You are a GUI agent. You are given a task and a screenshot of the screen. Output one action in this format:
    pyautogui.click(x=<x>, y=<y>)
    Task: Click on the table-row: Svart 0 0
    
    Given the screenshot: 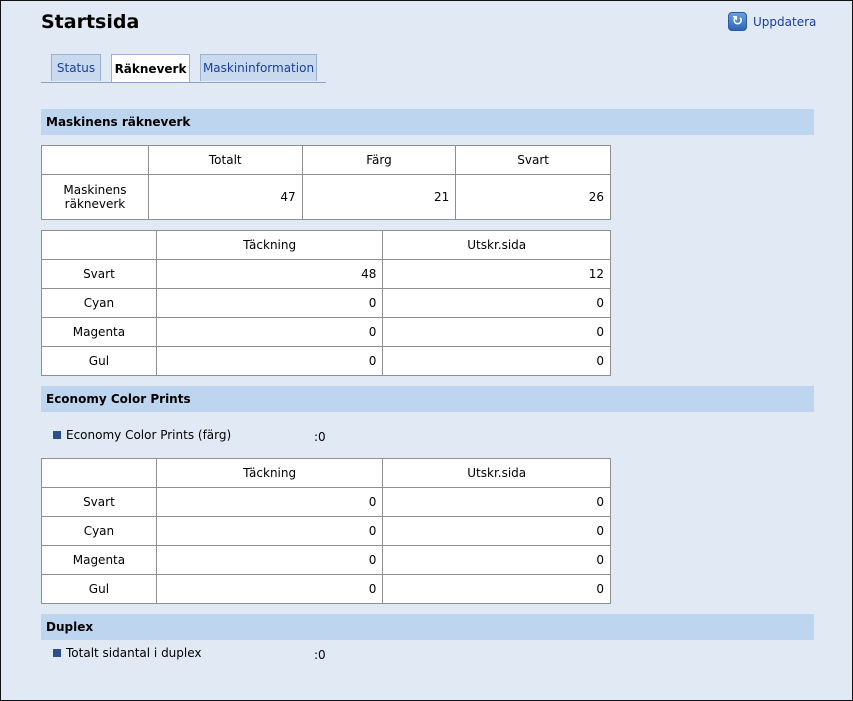 What is the action you would take?
    pyautogui.click(x=326, y=502)
    